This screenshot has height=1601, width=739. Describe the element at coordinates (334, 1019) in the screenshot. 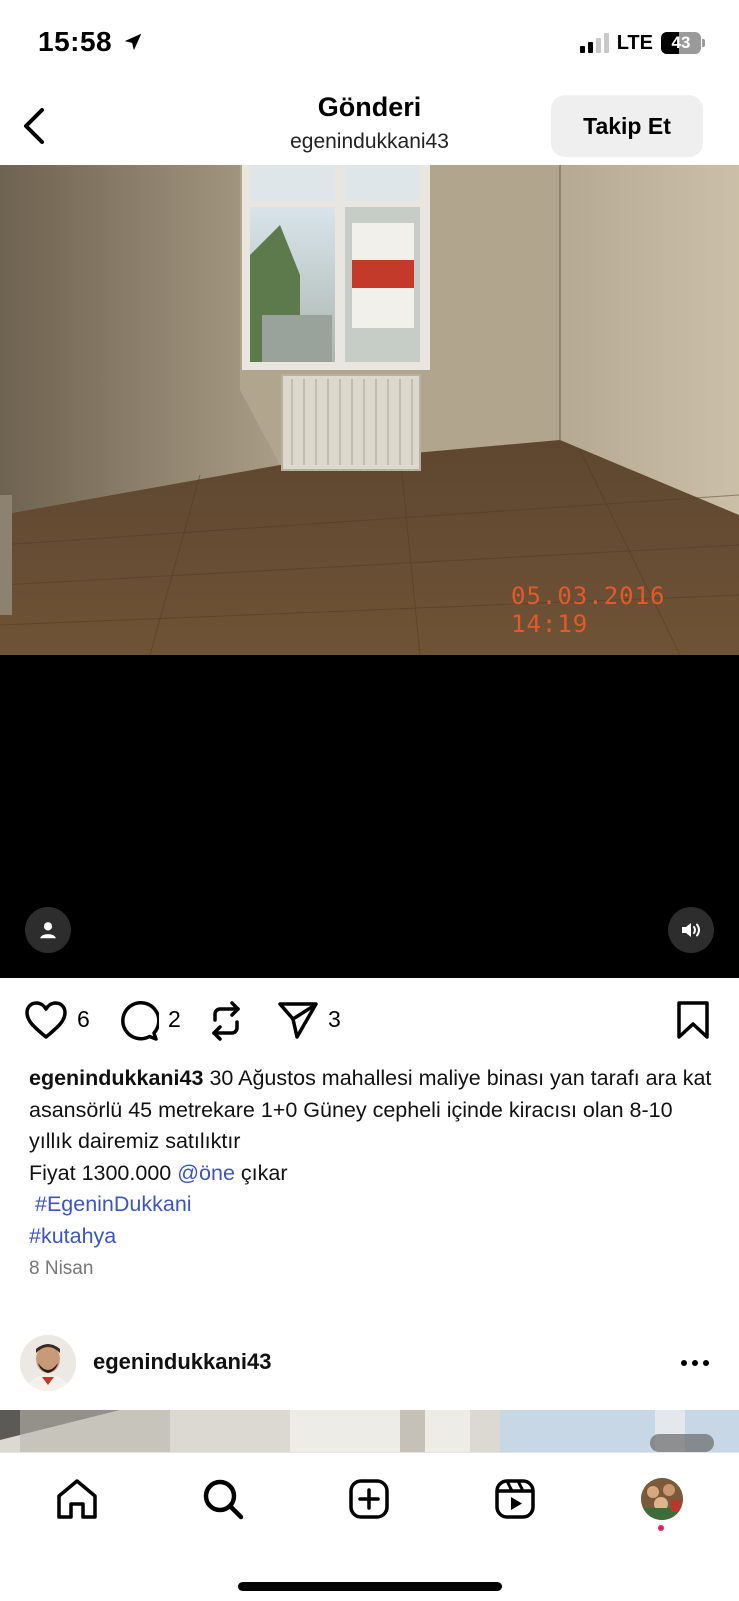

I see `share-count: 3` at that location.